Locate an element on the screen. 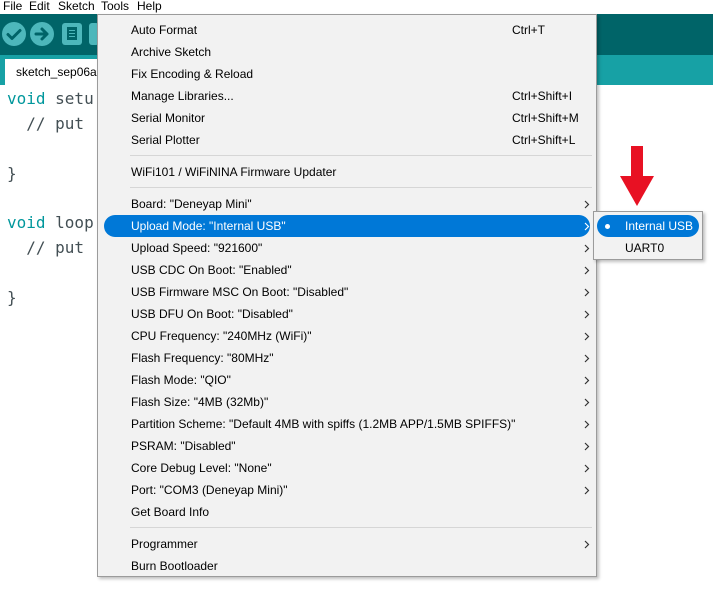  arrow-right-icon is located at coordinates (41, 34).